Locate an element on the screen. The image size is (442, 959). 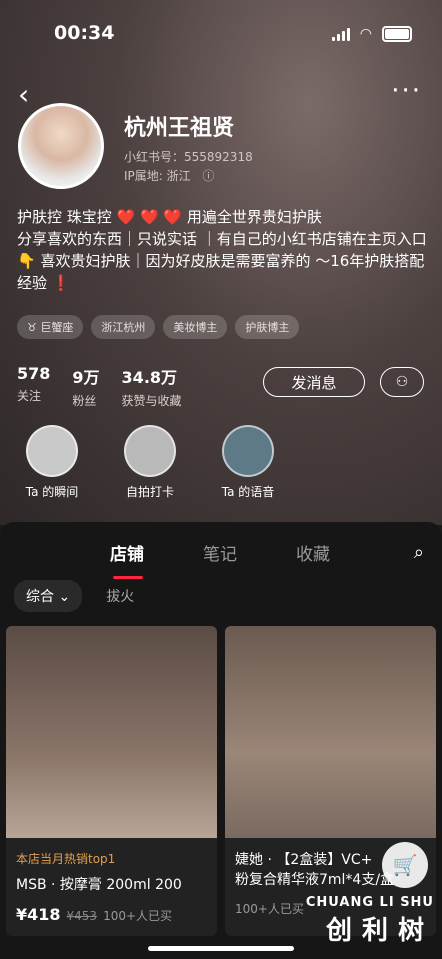
filter-comprehensive: 综合 ⌄ is located at coordinates (48, 596).